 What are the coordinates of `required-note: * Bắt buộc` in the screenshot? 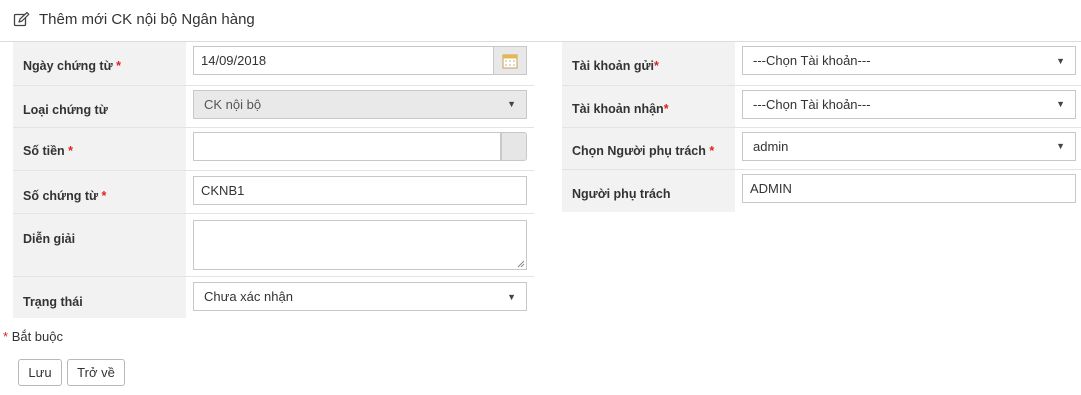 It's located at (33, 336).